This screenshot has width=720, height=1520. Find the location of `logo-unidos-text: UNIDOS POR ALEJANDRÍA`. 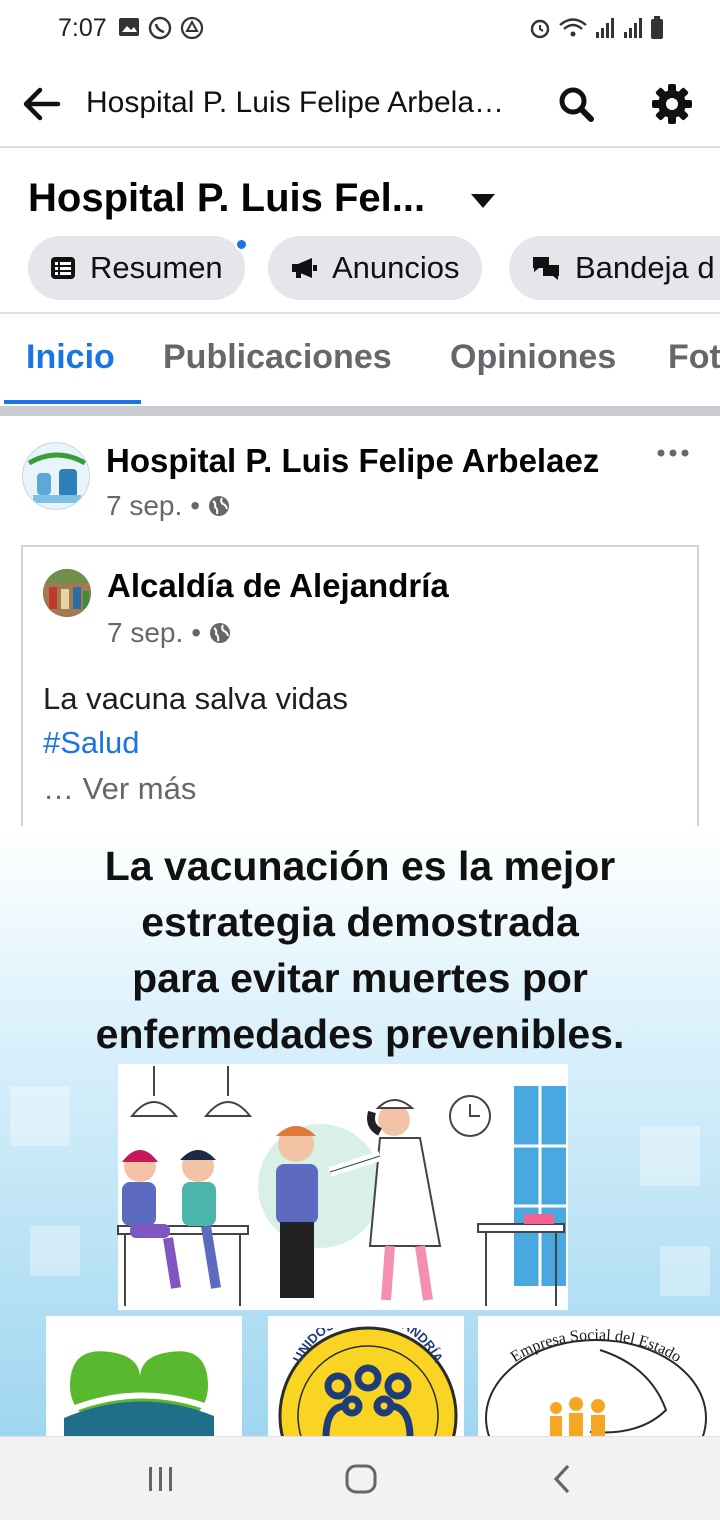

logo-unidos-text: UNIDOS POR ALEJANDRÍA is located at coordinates (368, 1346).